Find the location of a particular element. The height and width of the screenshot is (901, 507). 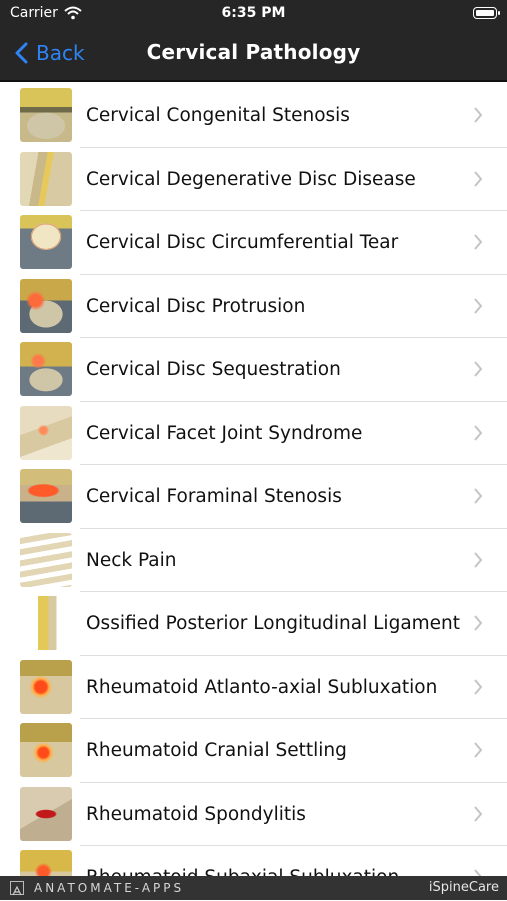

app-name: iSpineCare is located at coordinates (463, 887).